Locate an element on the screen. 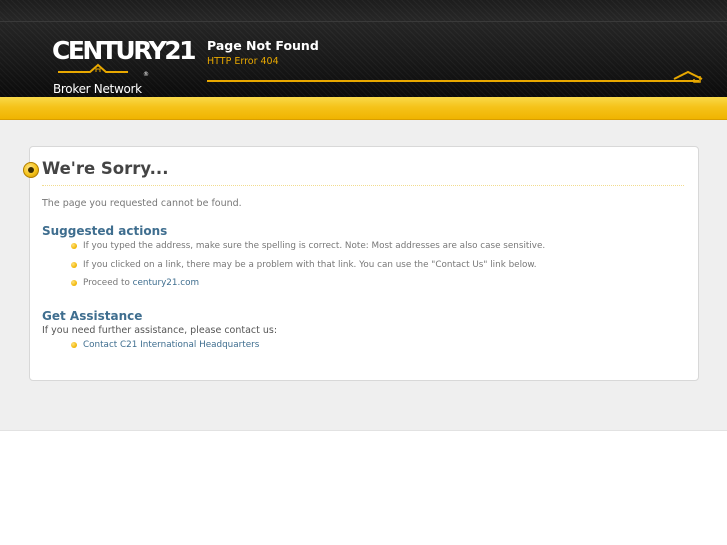 The width and height of the screenshot is (727, 545). nav-bar is located at coordinates (363, 108).